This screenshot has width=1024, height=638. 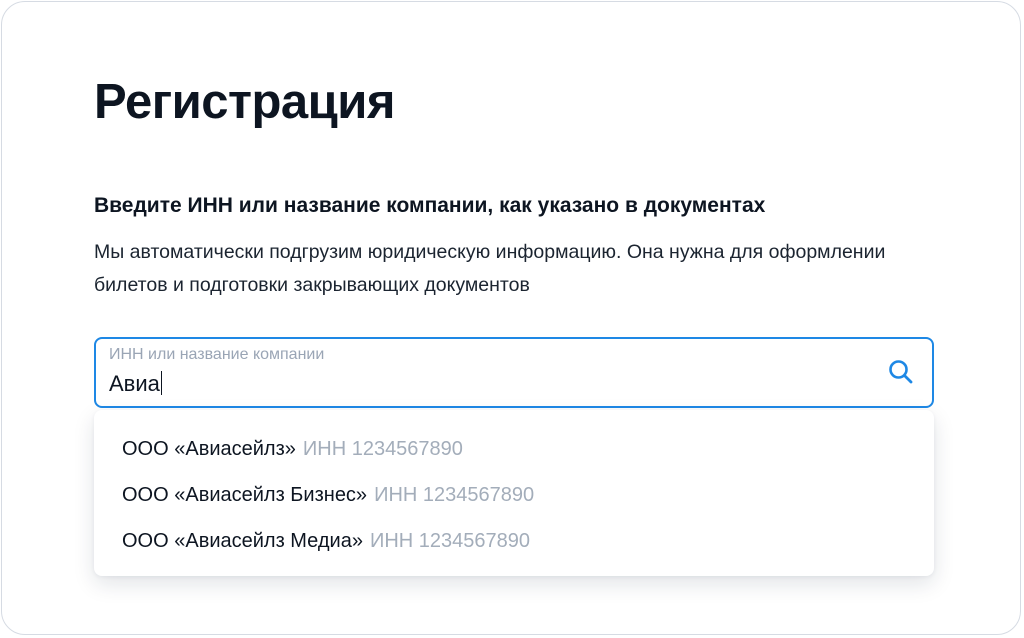 I want to click on suggestion-company-name: ООО «Авиасейлз», so click(x=209, y=449).